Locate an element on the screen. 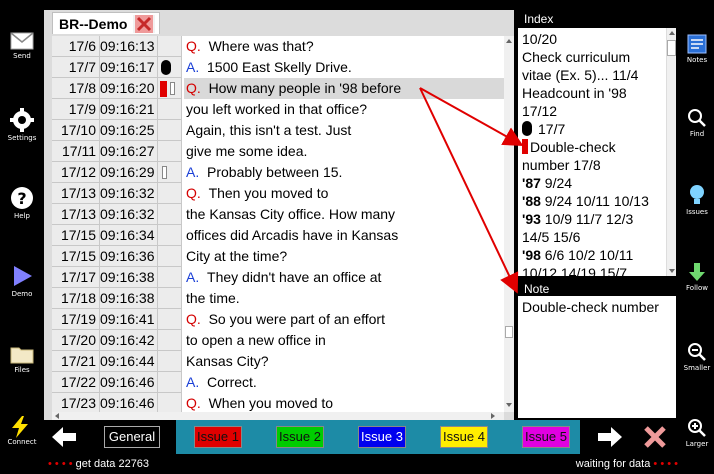 This screenshot has height=474, width=714. index-entry: 17/7 is located at coordinates (543, 129).